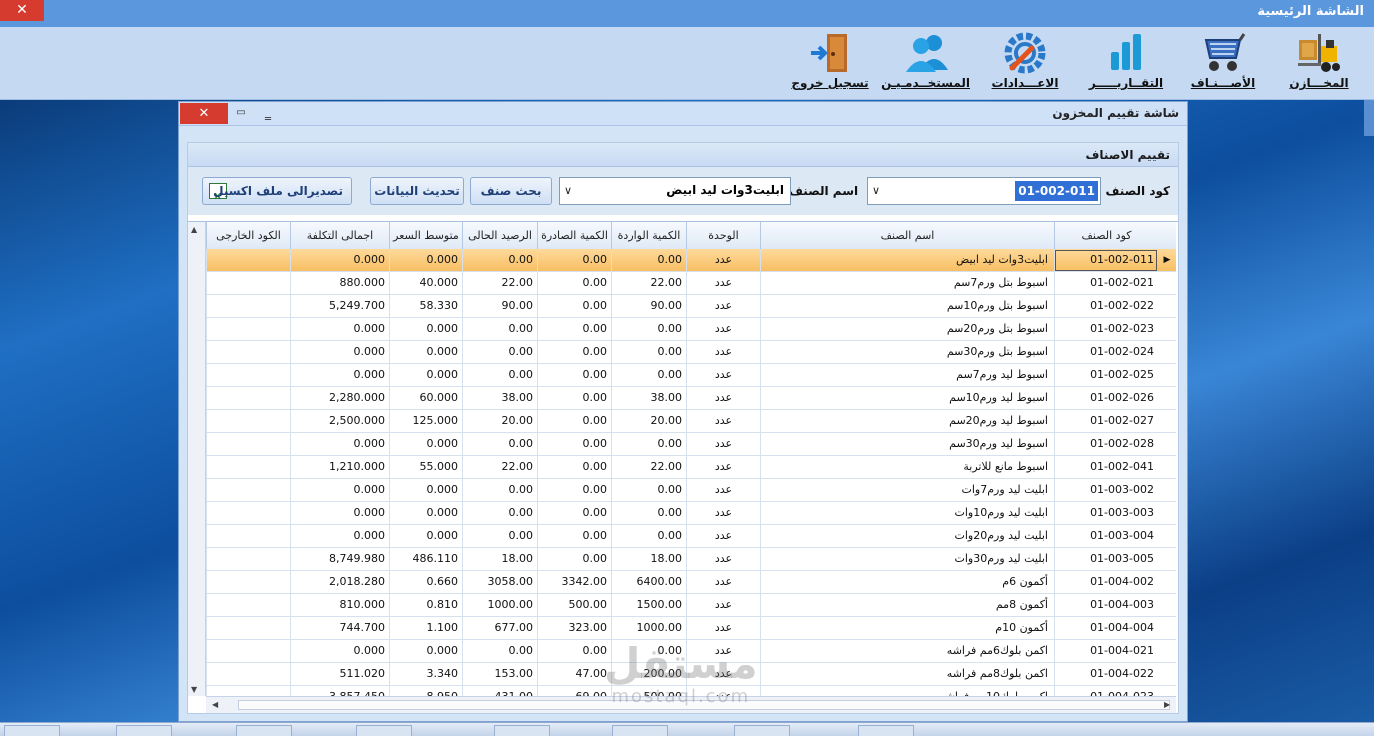 The height and width of the screenshot is (736, 1374). I want to click on cell-code: 01-004-022, so click(1106, 674).